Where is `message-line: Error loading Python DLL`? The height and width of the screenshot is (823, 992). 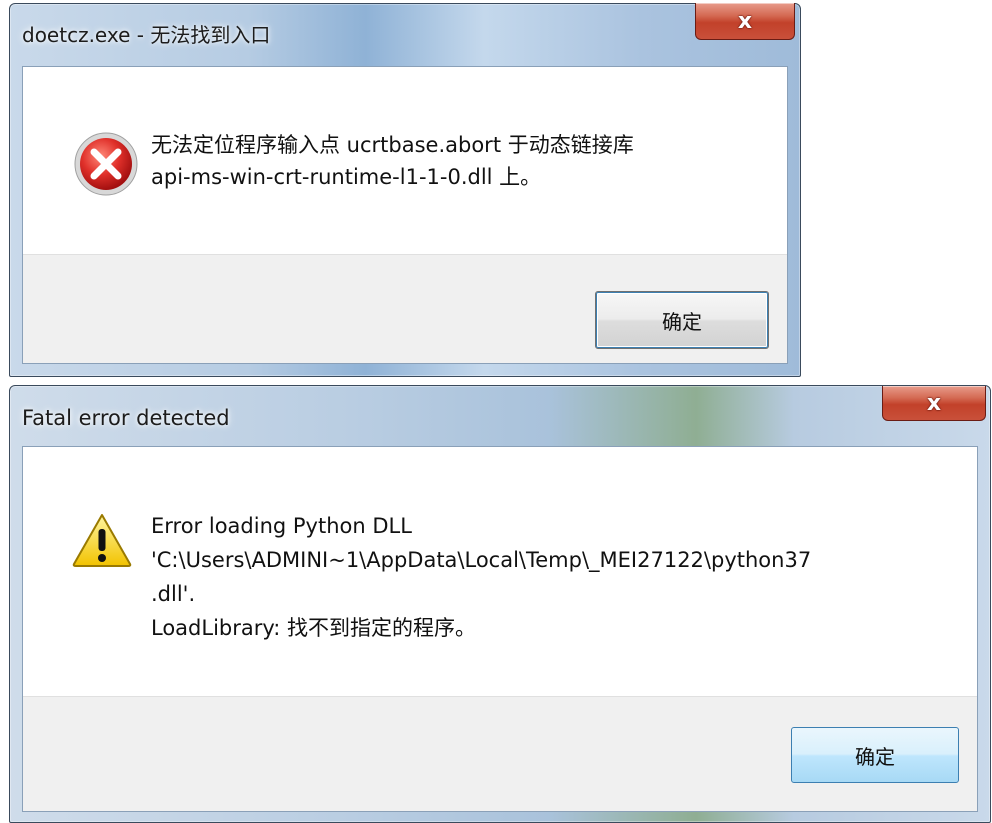 message-line: Error loading Python DLL is located at coordinates (281, 526).